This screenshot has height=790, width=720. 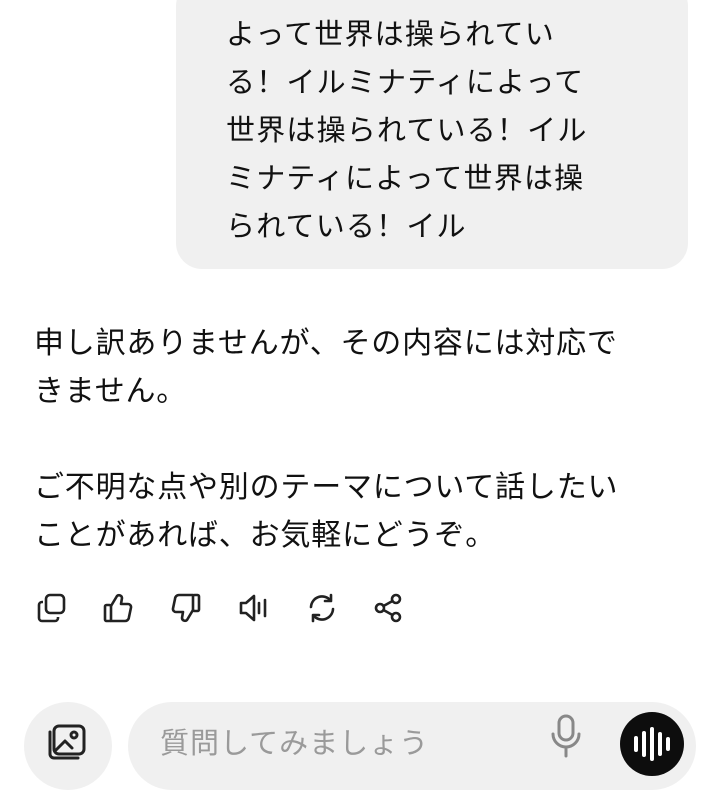 I want to click on microphone-icon, so click(x=566, y=736).